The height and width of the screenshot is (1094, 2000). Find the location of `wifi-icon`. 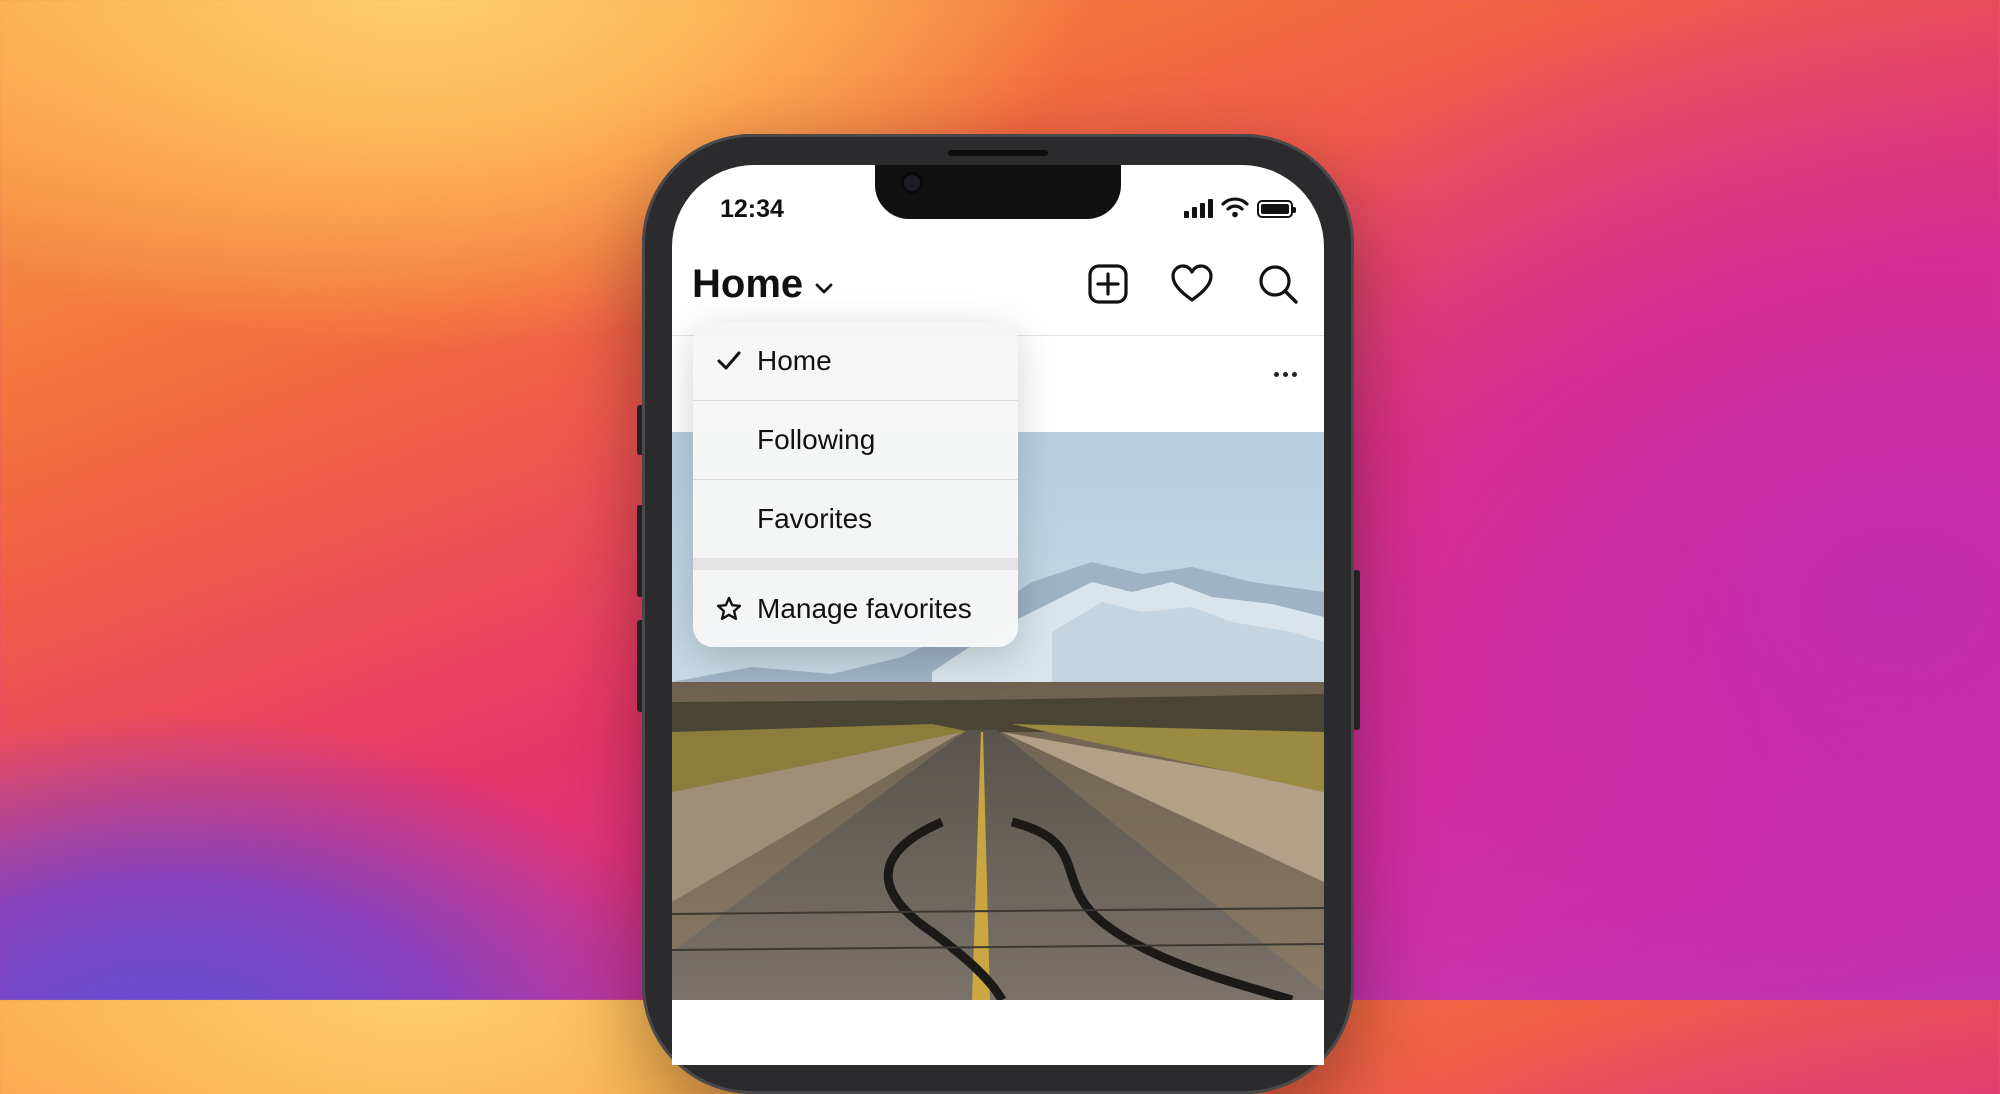

wifi-icon is located at coordinates (1235, 207).